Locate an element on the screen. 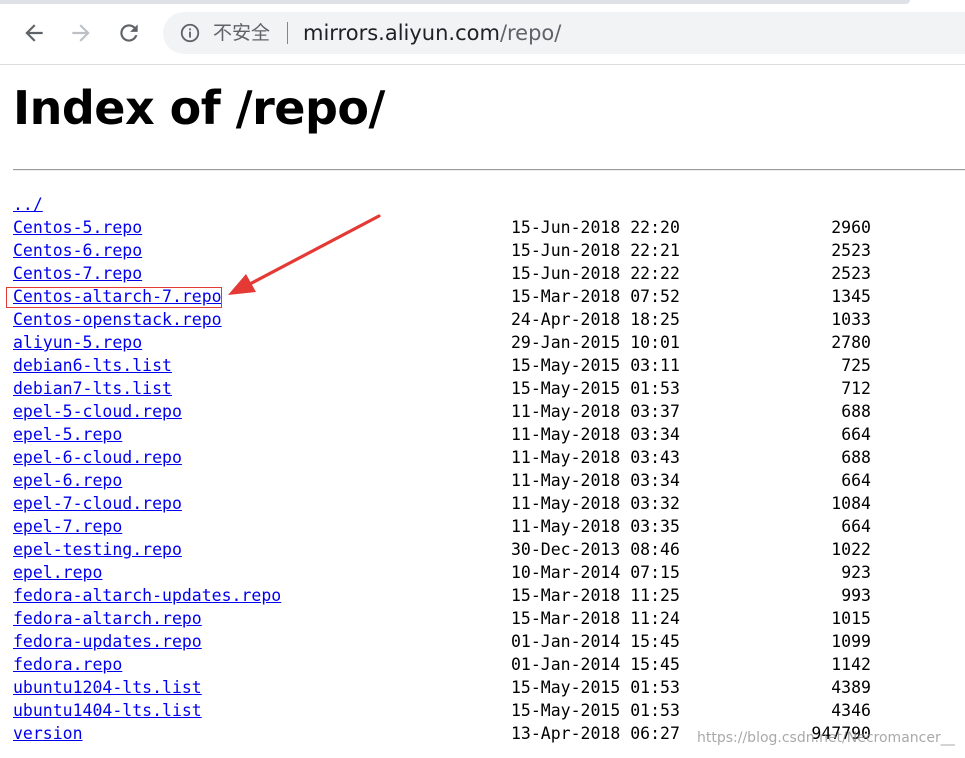  file-size: 4389 is located at coordinates (851, 687).